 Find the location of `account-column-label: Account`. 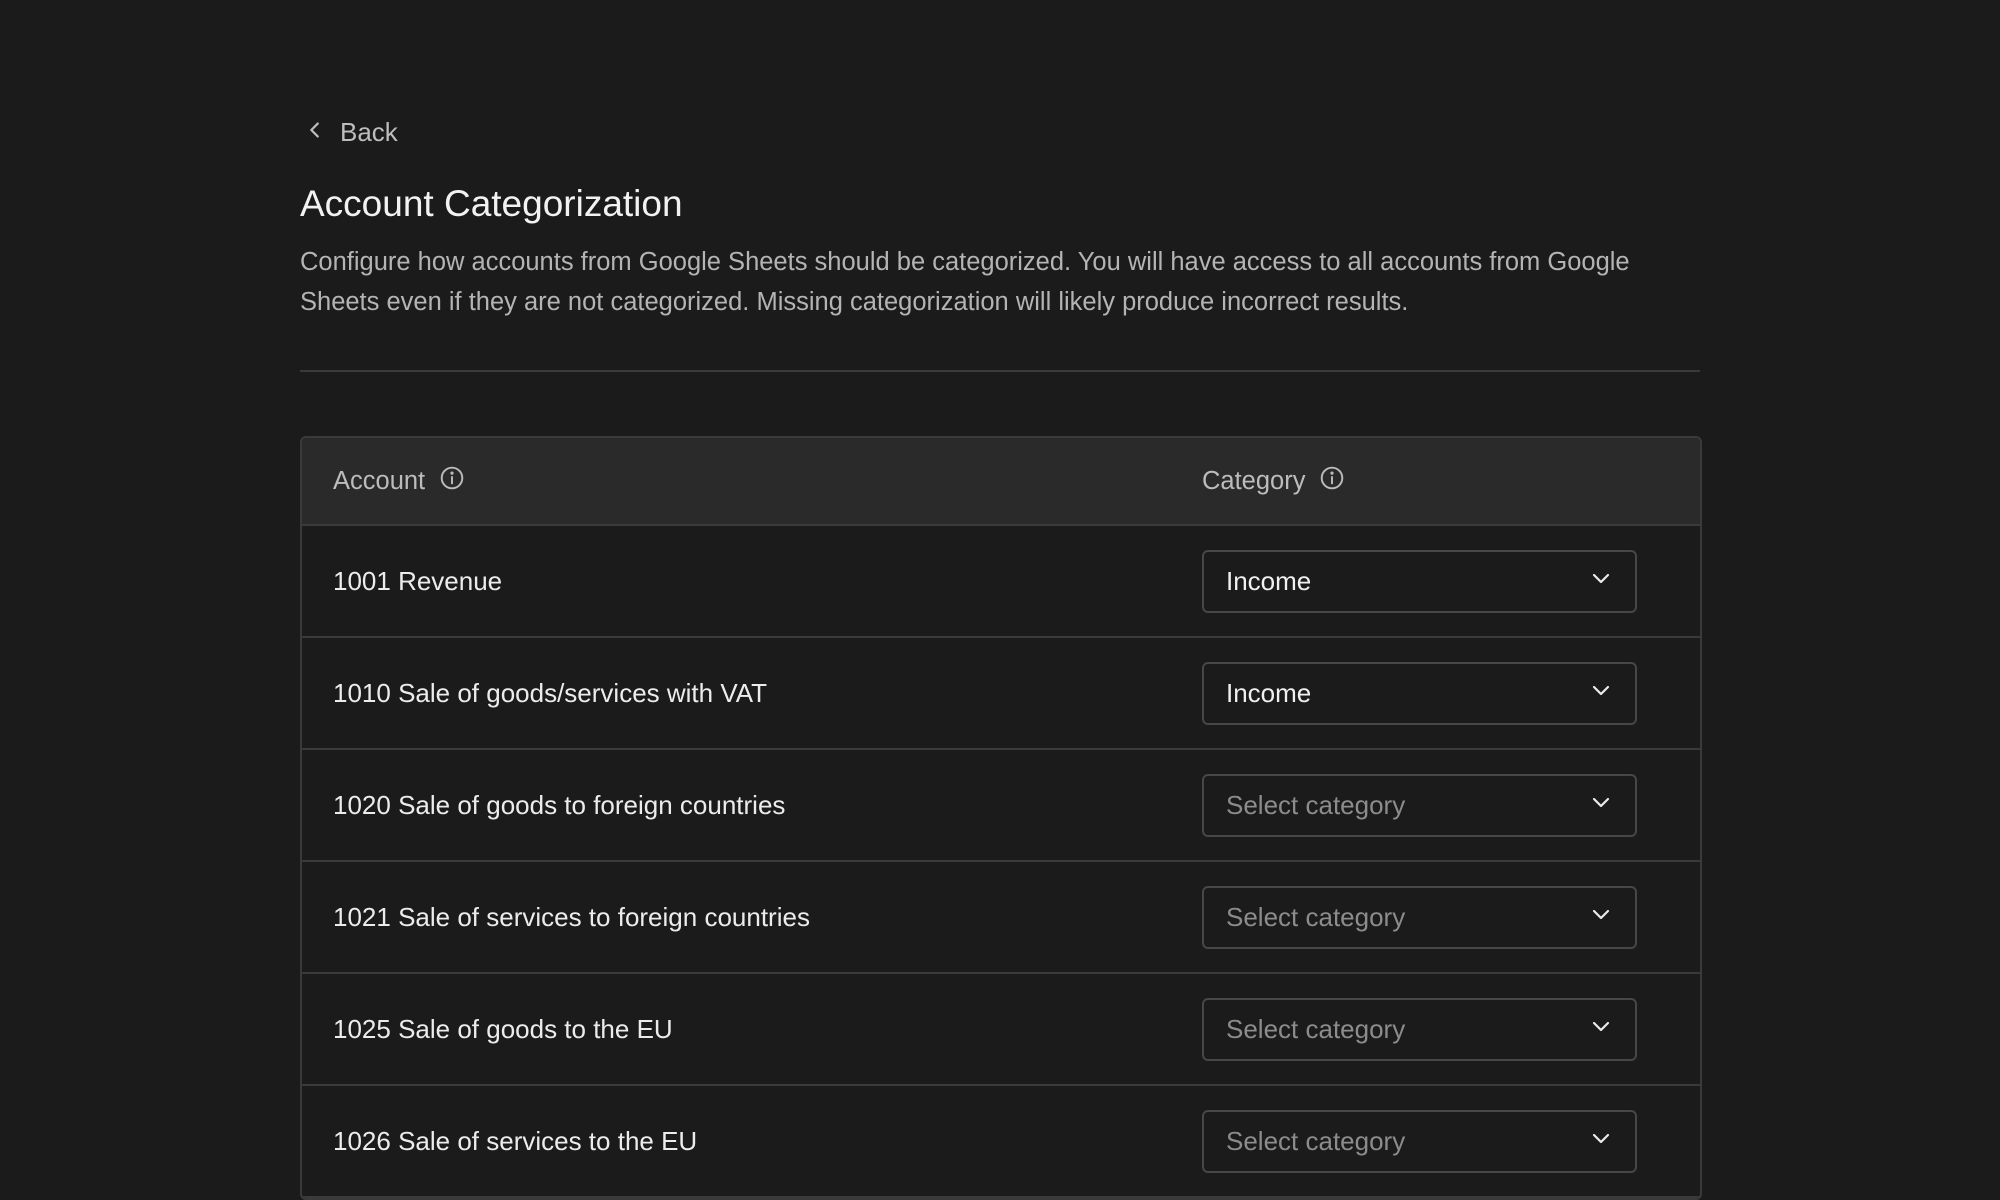

account-column-label: Account is located at coordinates (379, 480).